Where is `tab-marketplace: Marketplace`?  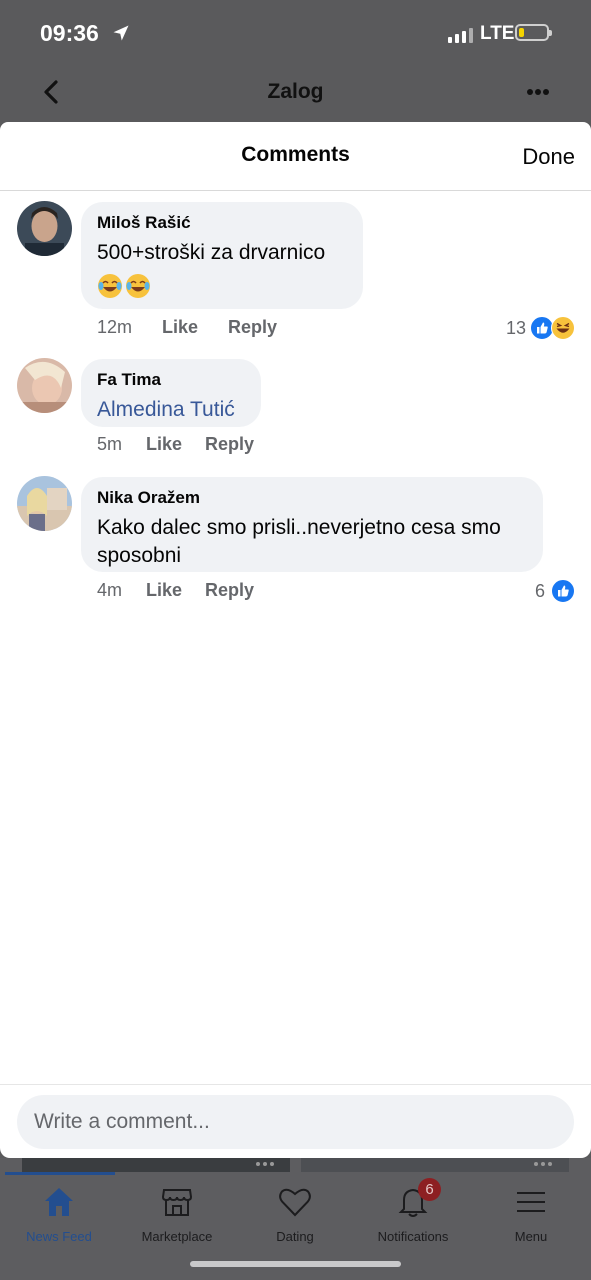
tab-marketplace: Marketplace is located at coordinates (177, 1215).